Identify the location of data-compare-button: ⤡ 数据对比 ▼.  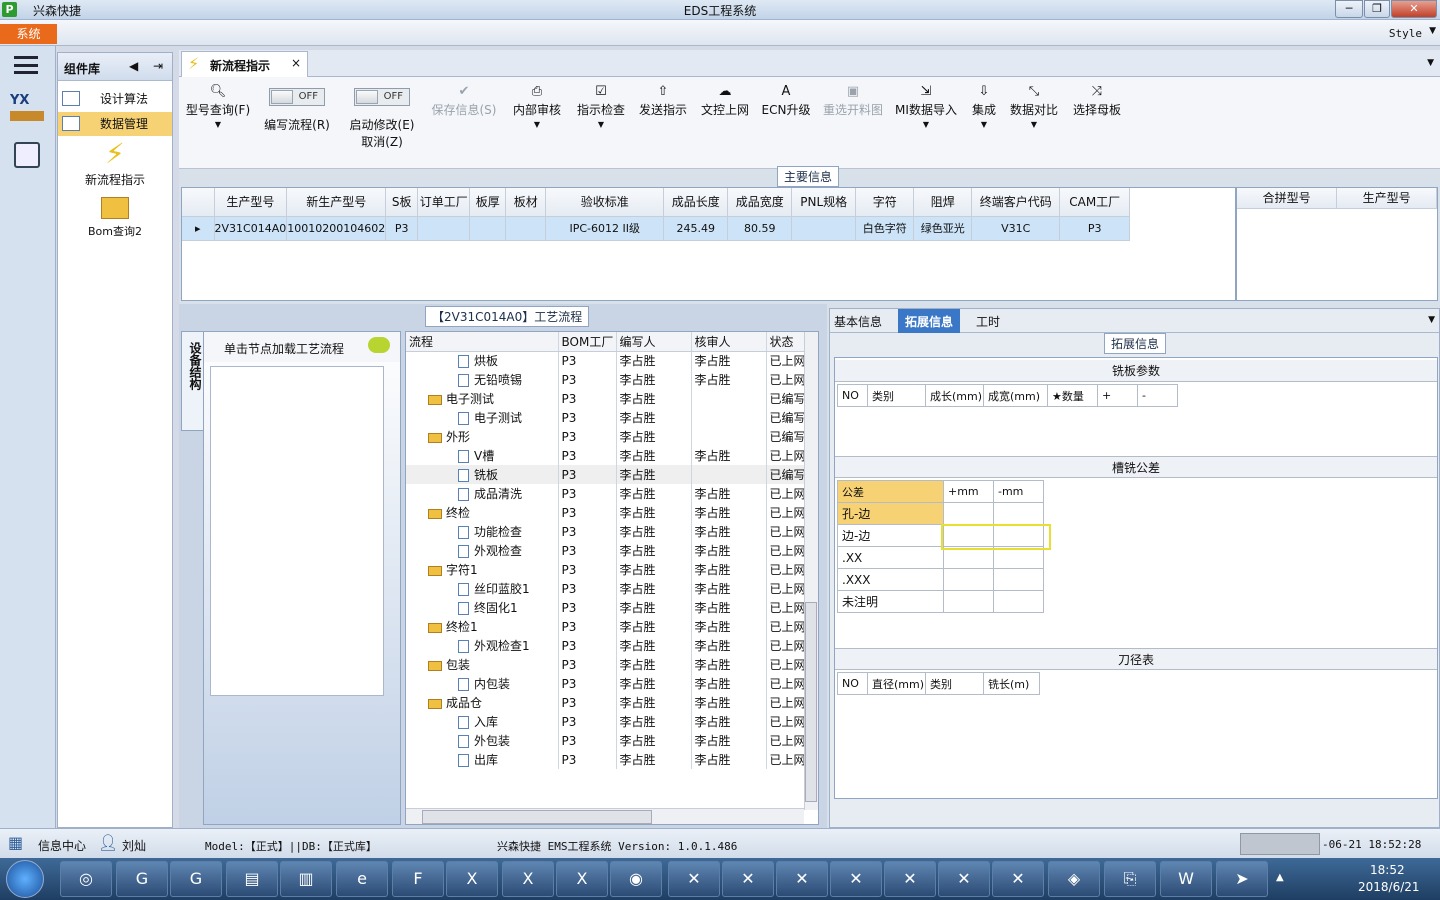
(1034, 106).